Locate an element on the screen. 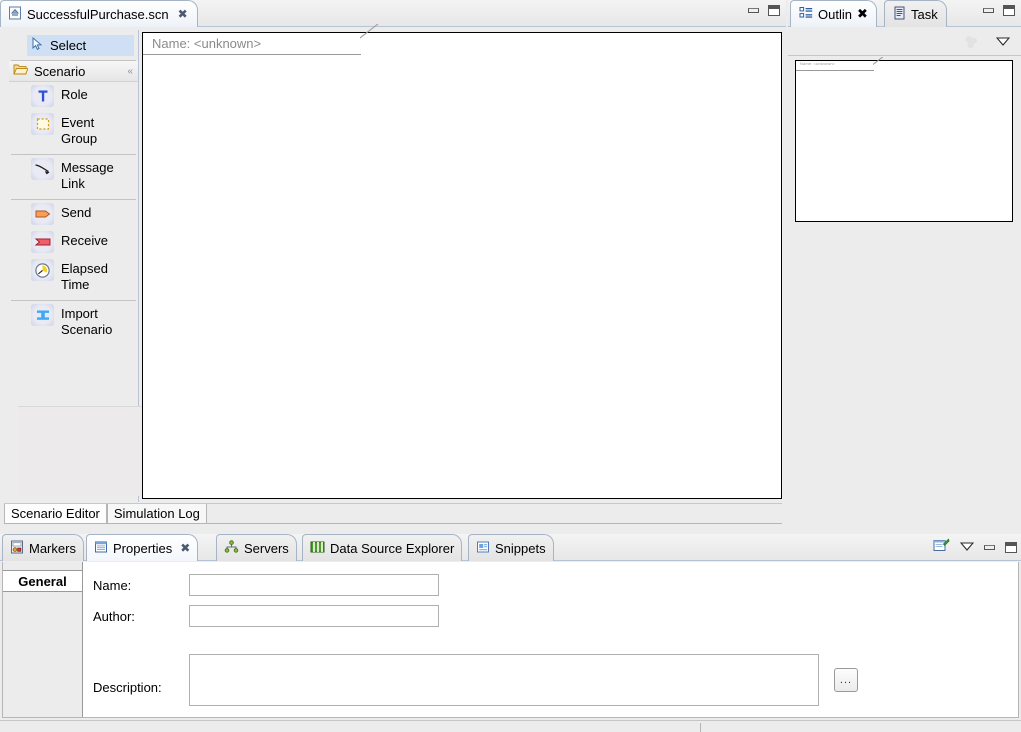 This screenshot has height=732, width=1021. palette-tool-import-scenario-label: Import Scenario is located at coordinates (87, 321).